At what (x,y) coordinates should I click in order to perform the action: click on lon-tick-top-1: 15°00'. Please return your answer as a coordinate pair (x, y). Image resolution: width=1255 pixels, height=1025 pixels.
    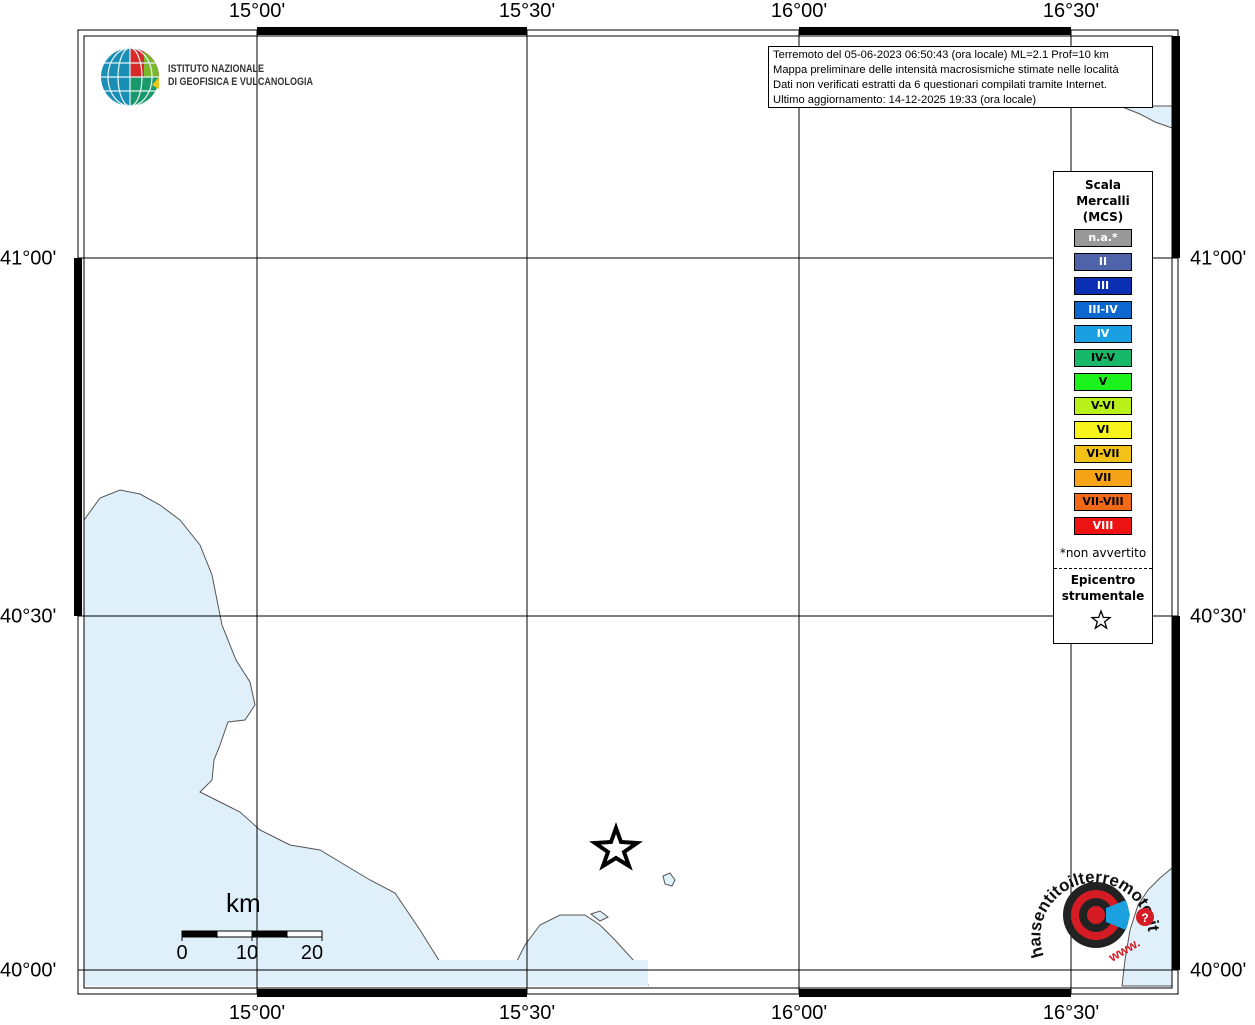
    Looking at the image, I should click on (257, 11).